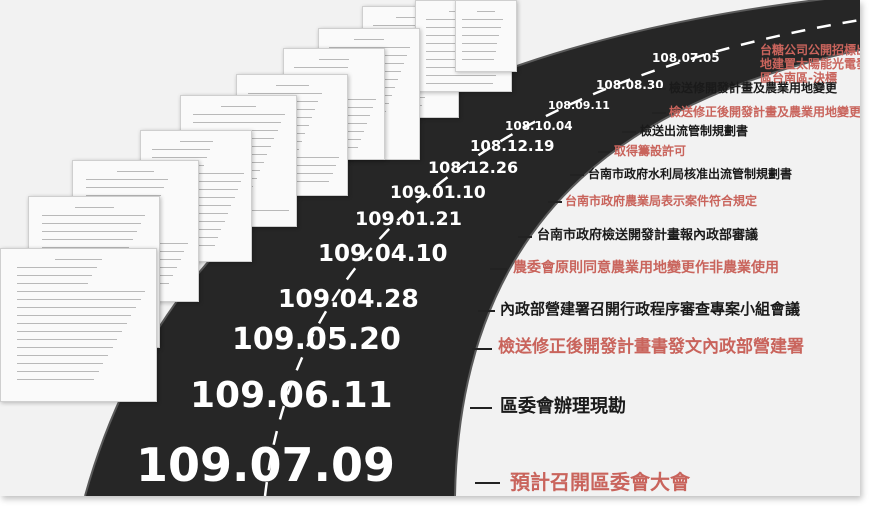 The height and width of the screenshot is (524, 883). I want to click on timeline-event: 區委會辦理現勘, so click(563, 406).